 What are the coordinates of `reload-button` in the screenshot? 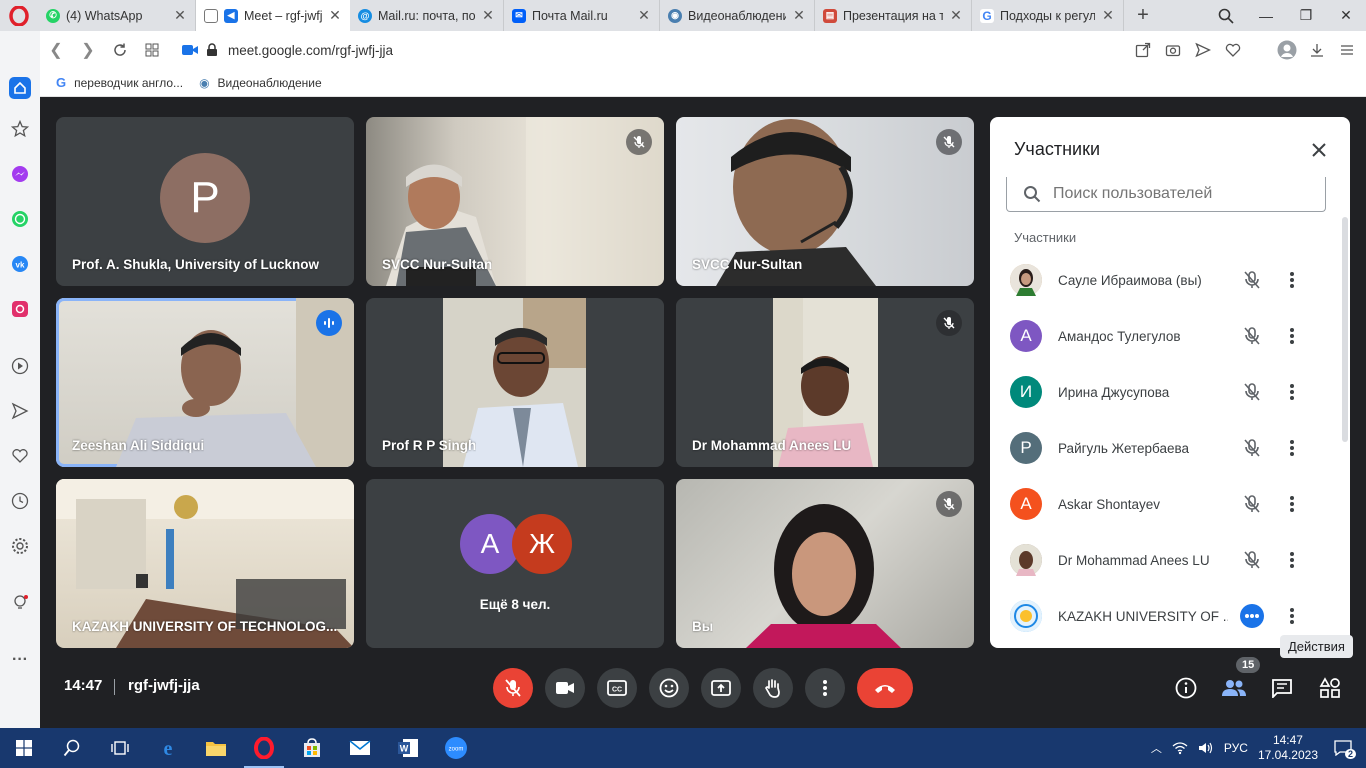 It's located at (120, 50).